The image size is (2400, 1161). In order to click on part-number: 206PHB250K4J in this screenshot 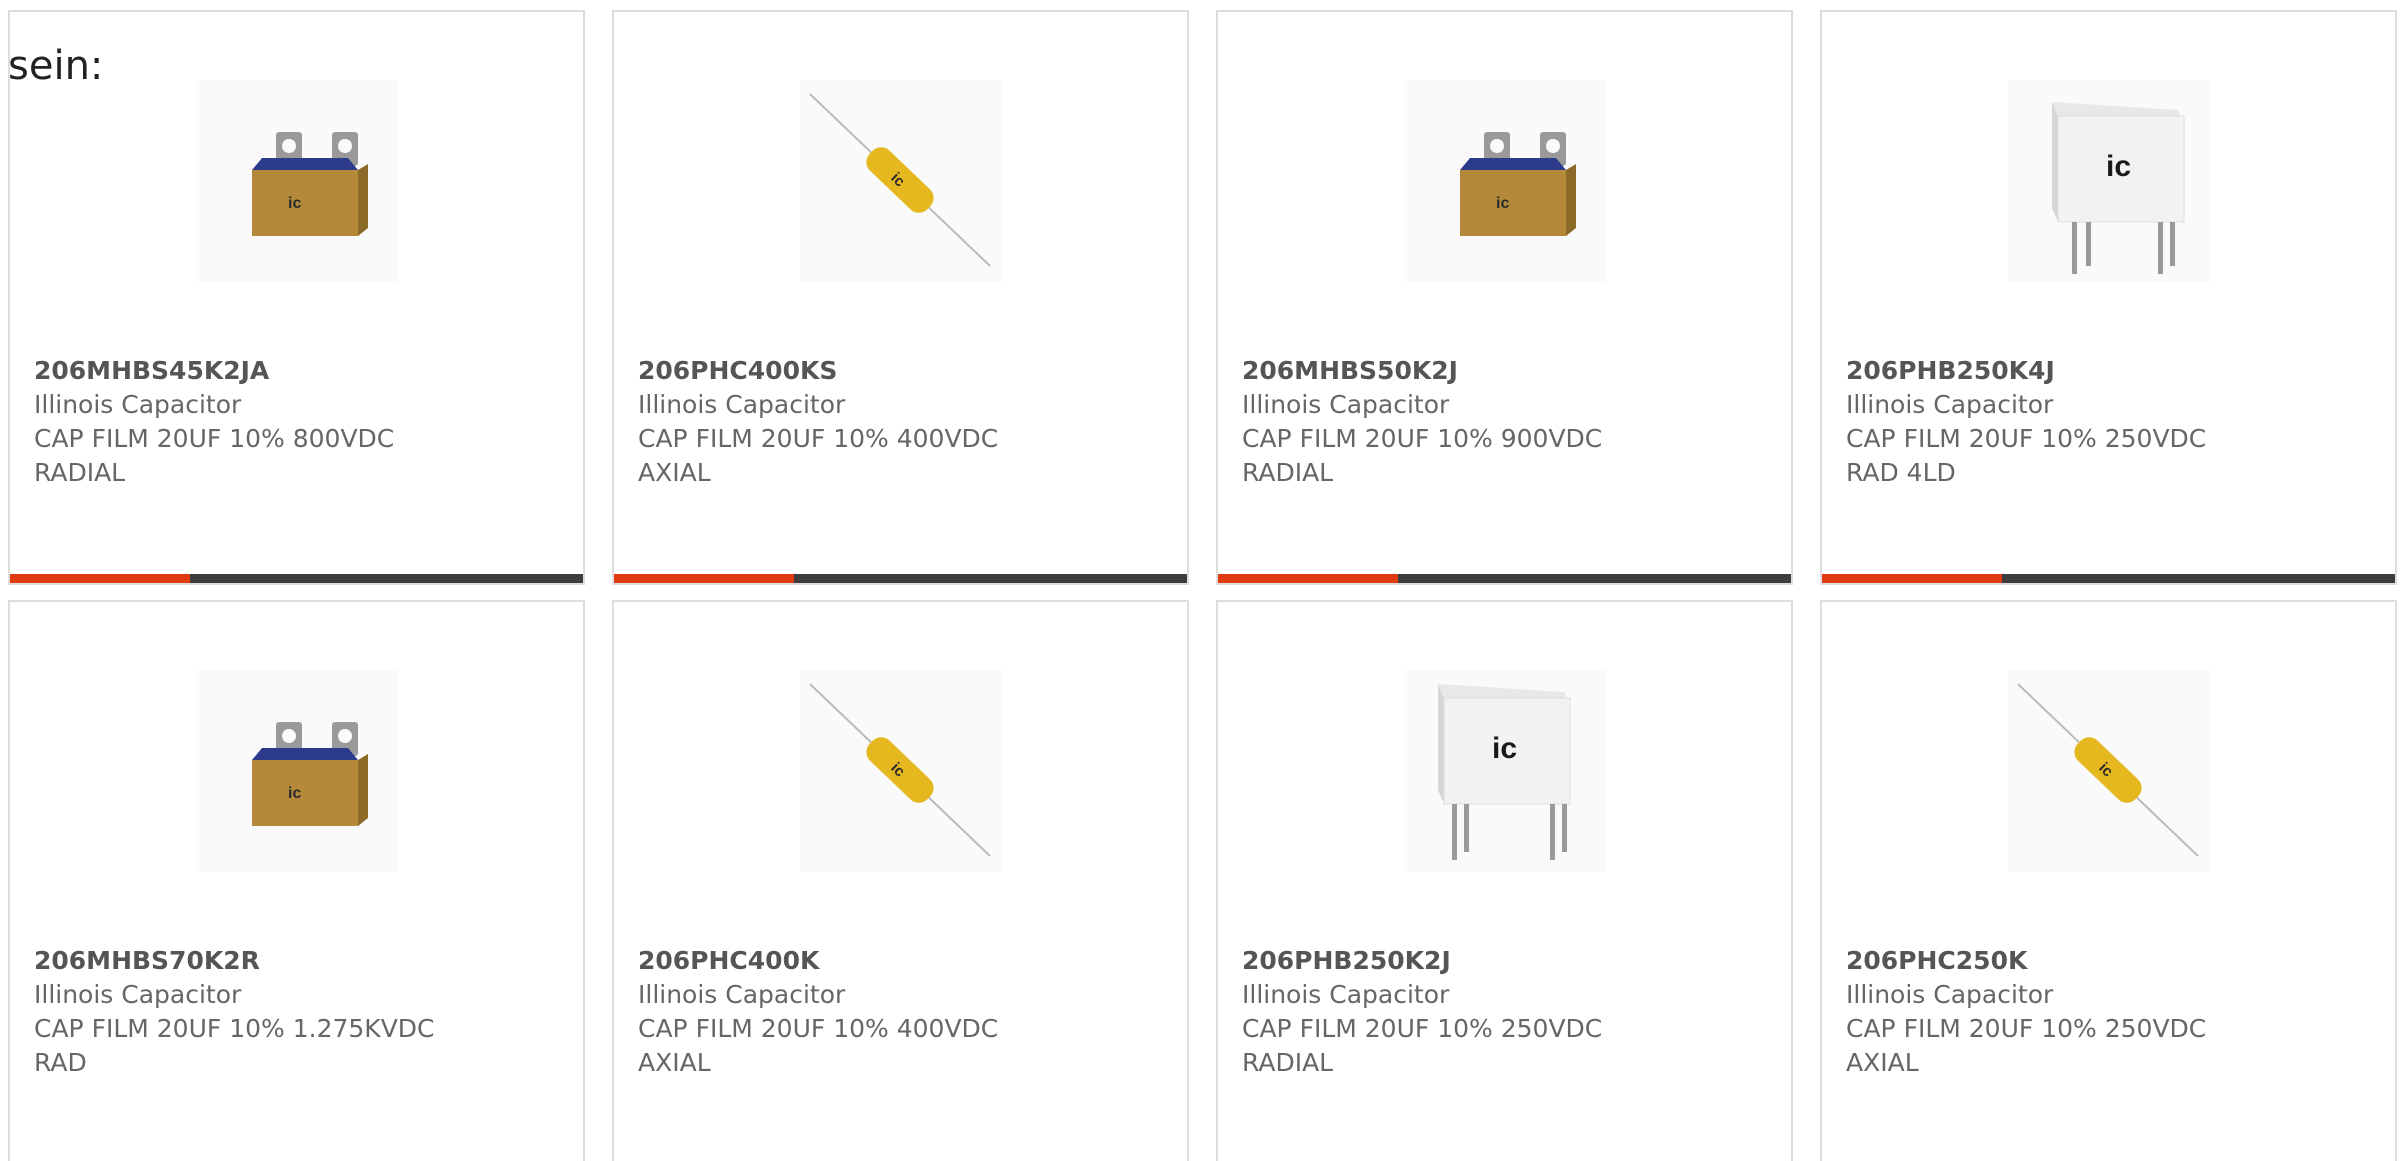, I will do `click(2106, 371)`.